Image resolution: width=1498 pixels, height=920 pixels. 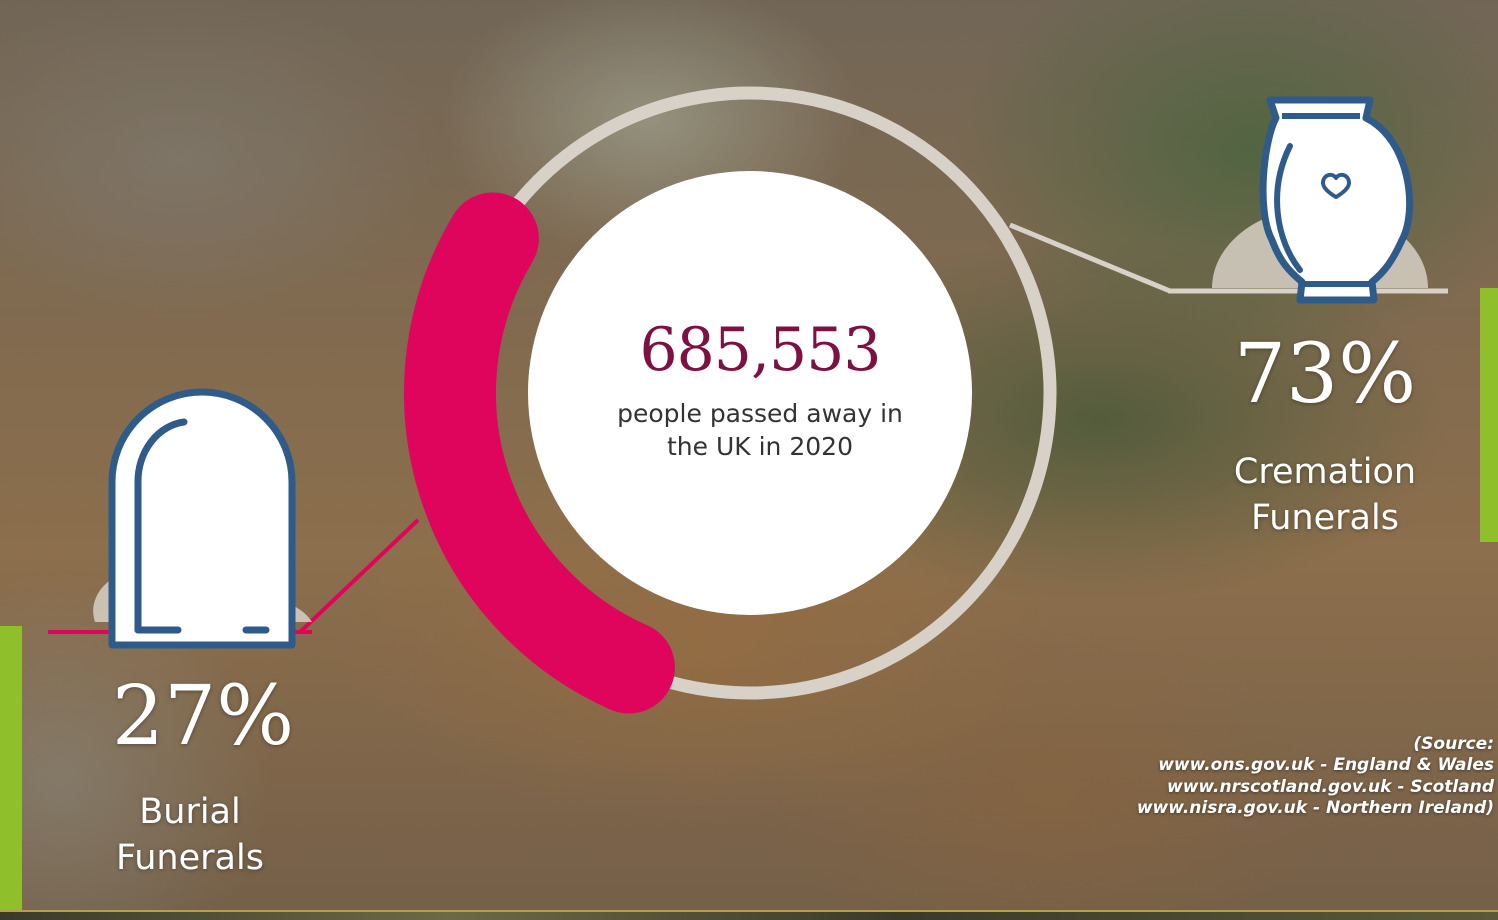 I want to click on source-line-4: www.nisra.gov.uk - Northern Ireland), so click(x=1315, y=807).